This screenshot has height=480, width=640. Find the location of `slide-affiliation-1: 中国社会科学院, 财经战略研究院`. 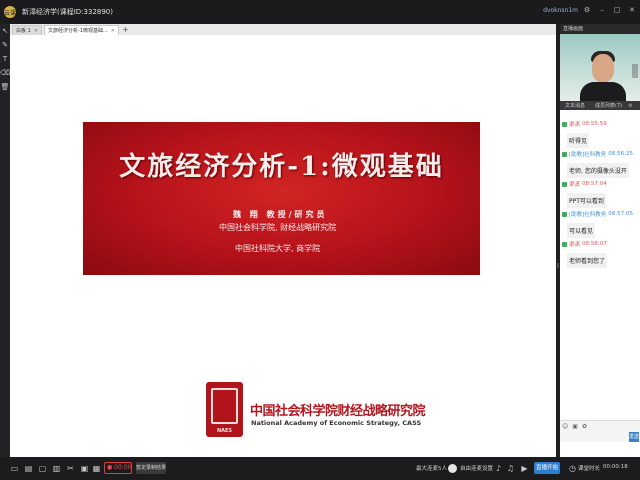

slide-affiliation-1: 中国社会科学院, 财经战略研究院 is located at coordinates (278, 227).